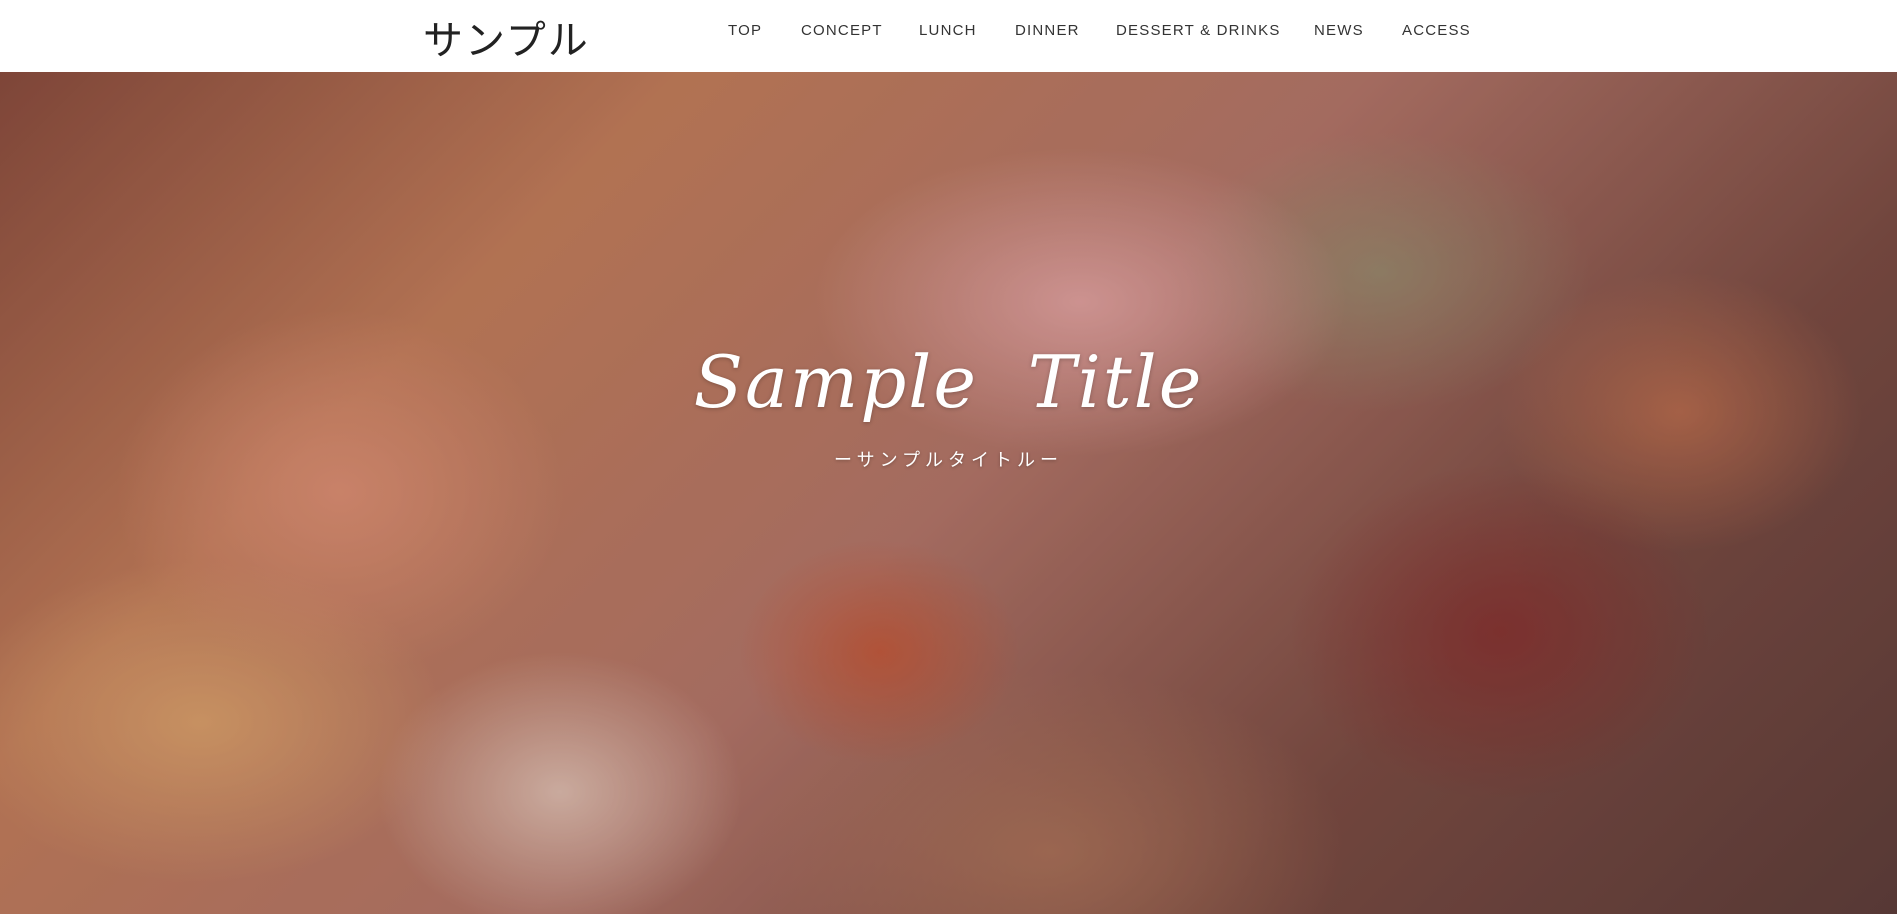  What do you see at coordinates (948, 460) in the screenshot?
I see `hero-subtitle: ーサンプルタイトルー` at bounding box center [948, 460].